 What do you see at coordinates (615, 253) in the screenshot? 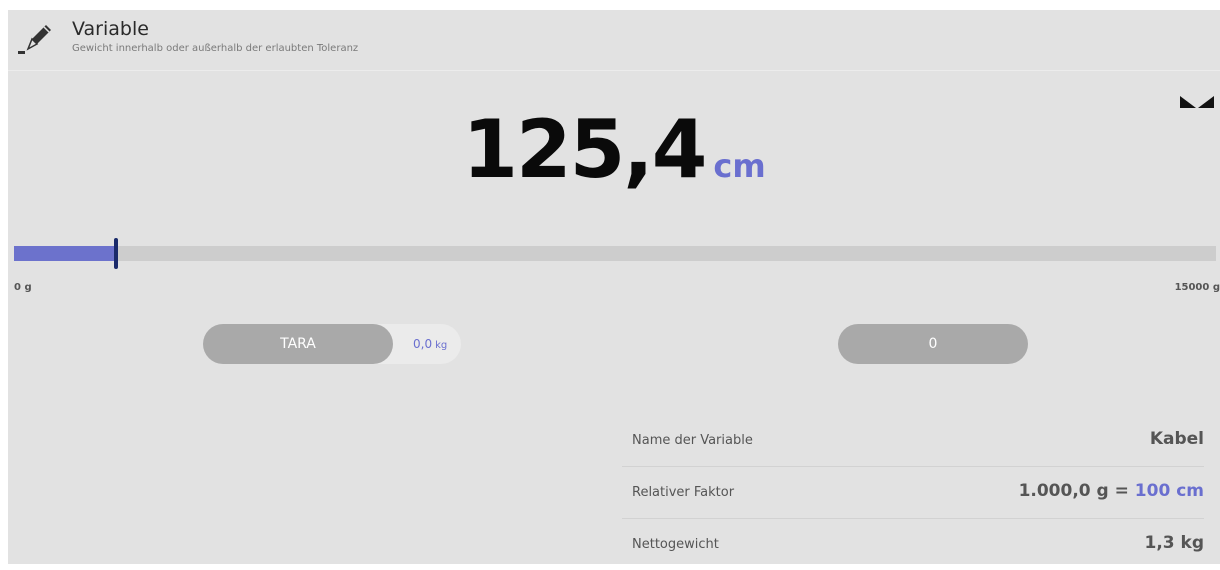
I see `weight-progress-bar` at bounding box center [615, 253].